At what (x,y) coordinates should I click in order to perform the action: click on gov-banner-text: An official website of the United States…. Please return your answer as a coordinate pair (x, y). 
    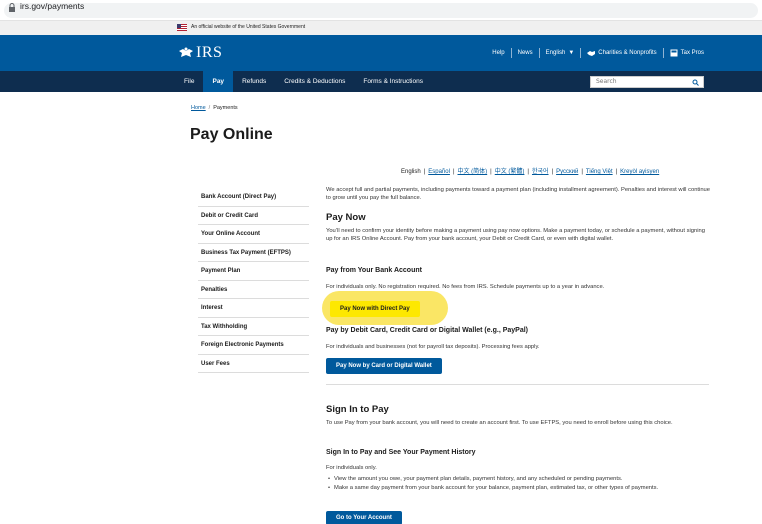
    Looking at the image, I should click on (248, 26).